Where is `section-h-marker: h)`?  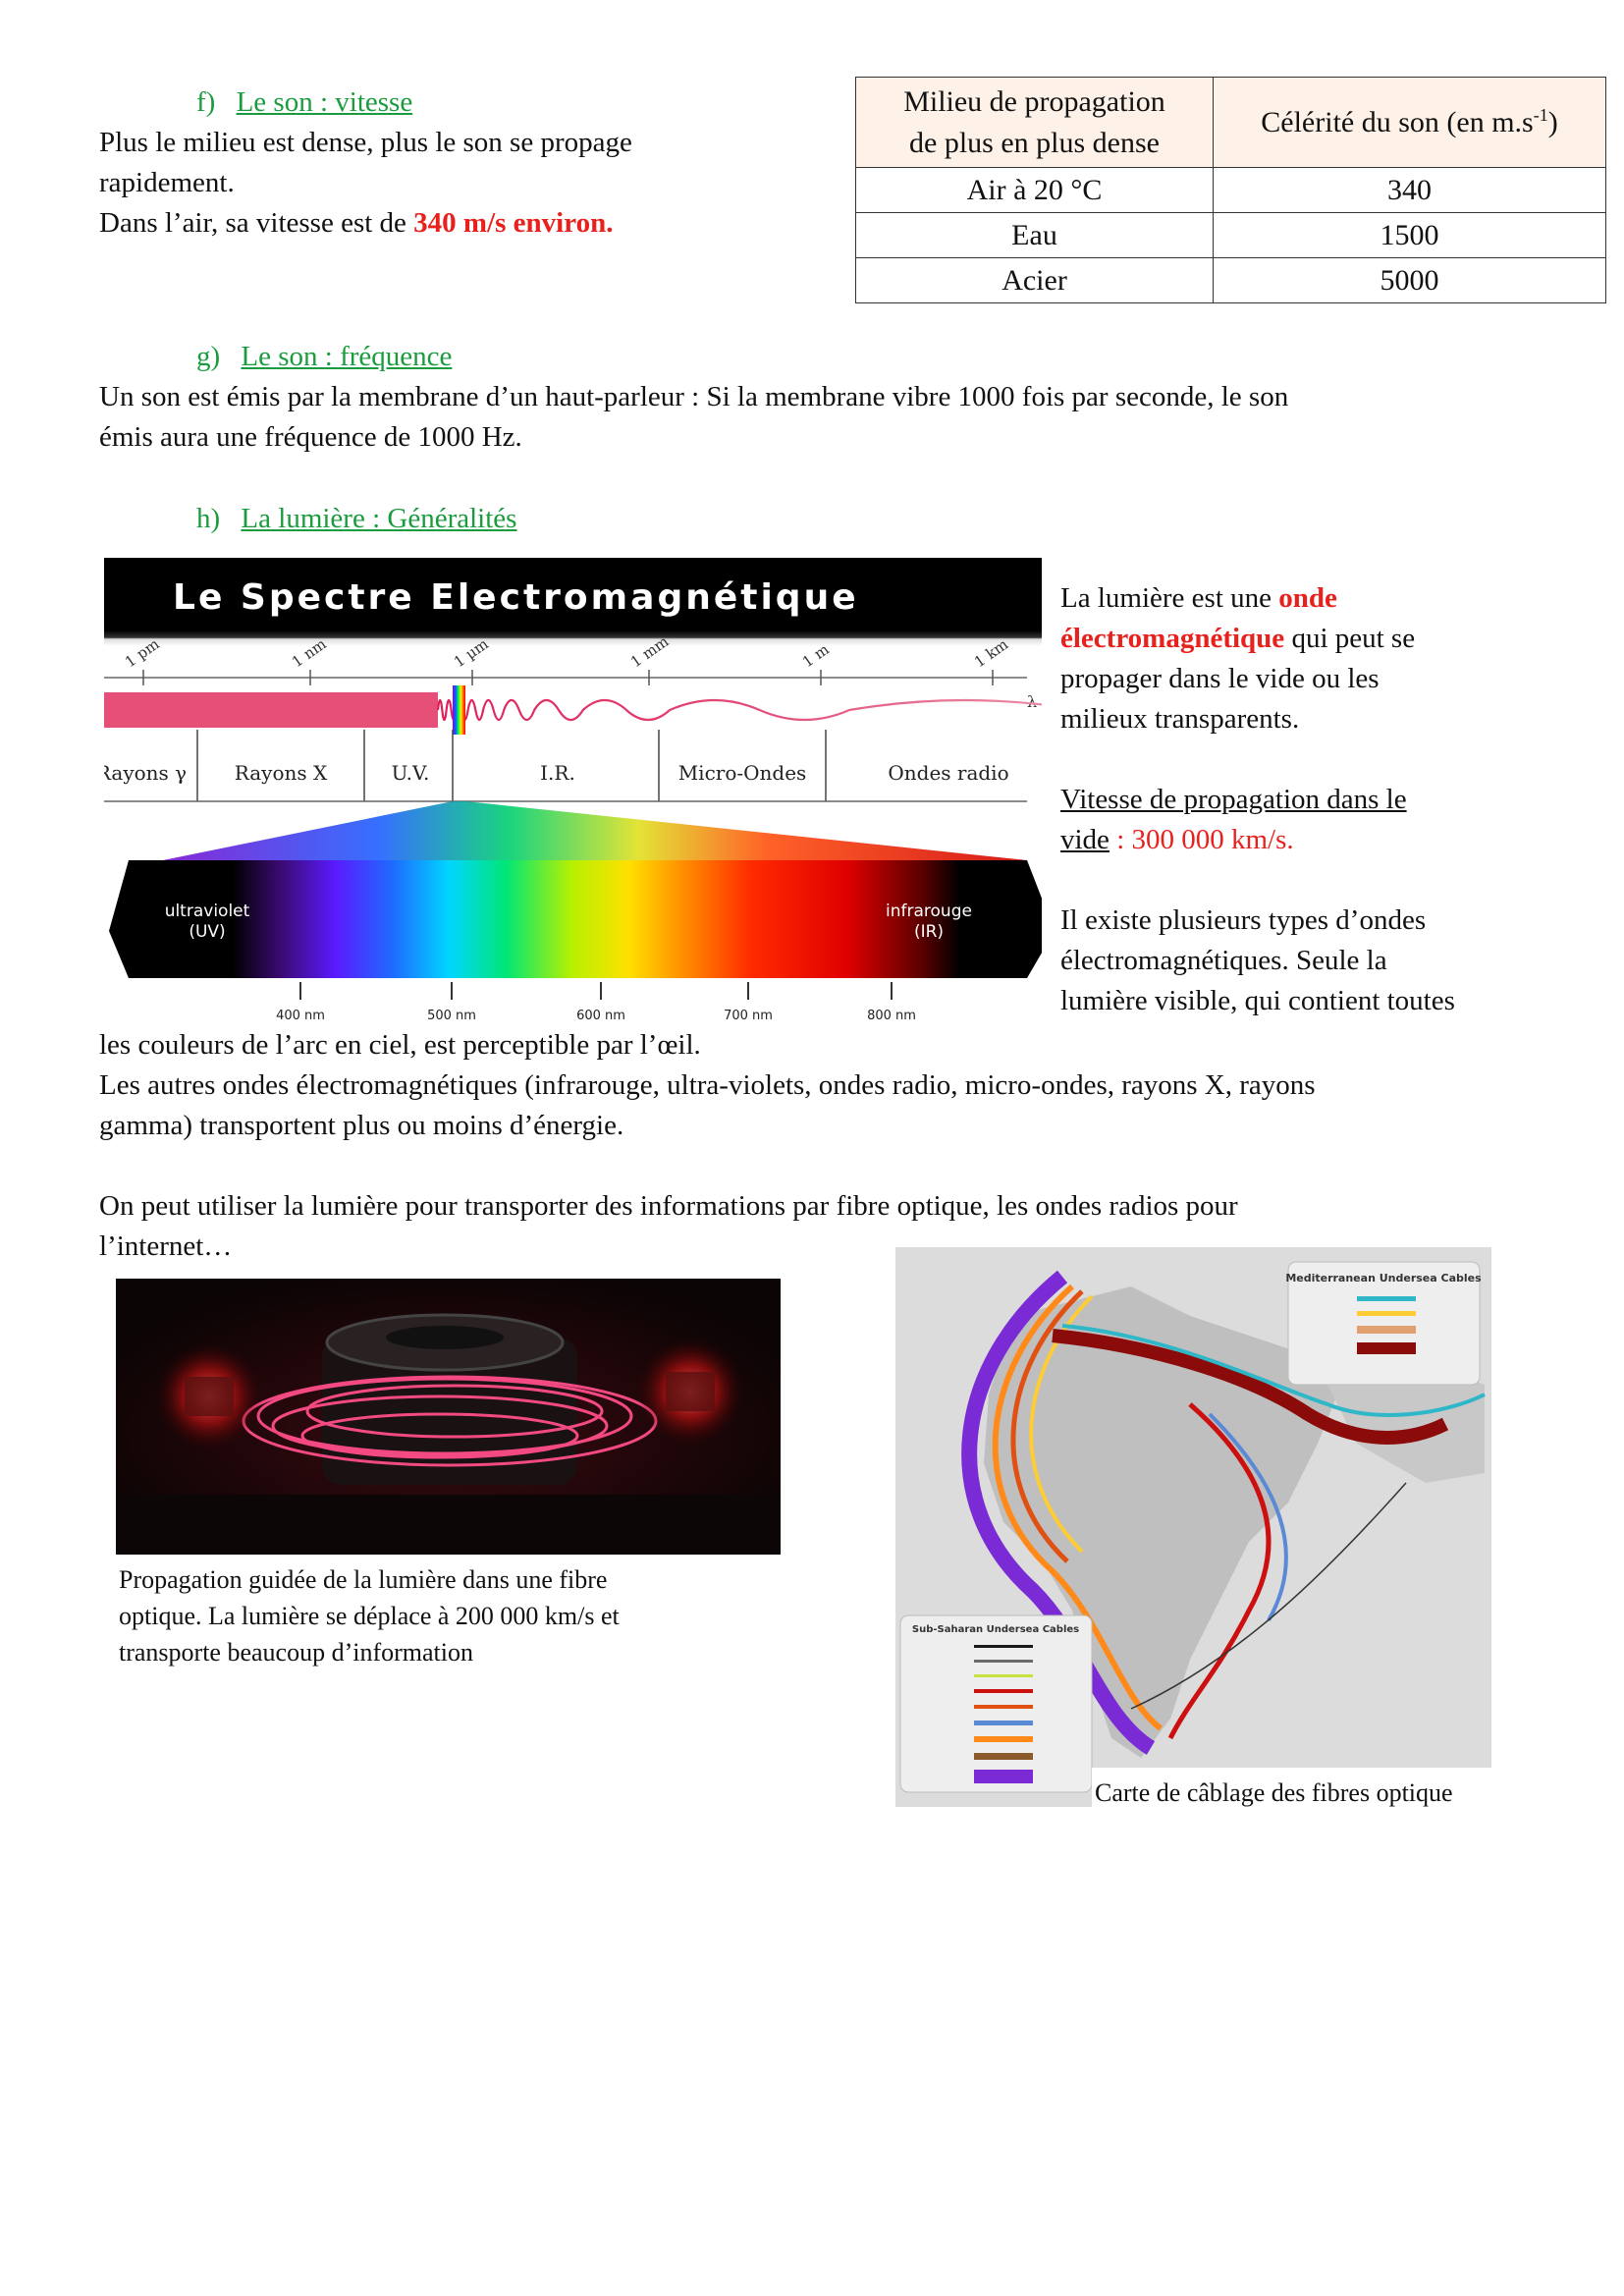 section-h-marker: h) is located at coordinates (208, 518).